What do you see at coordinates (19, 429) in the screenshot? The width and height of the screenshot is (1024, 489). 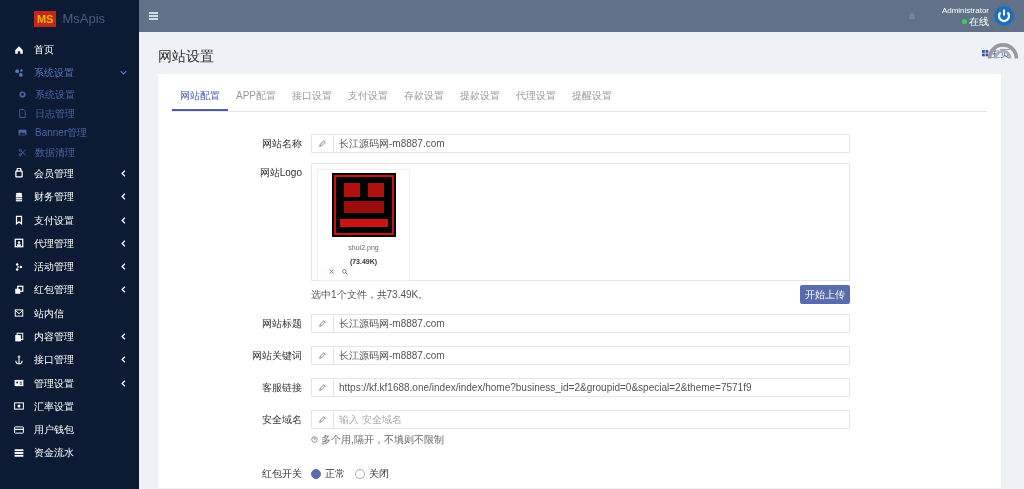 I see `credit-card-icon` at bounding box center [19, 429].